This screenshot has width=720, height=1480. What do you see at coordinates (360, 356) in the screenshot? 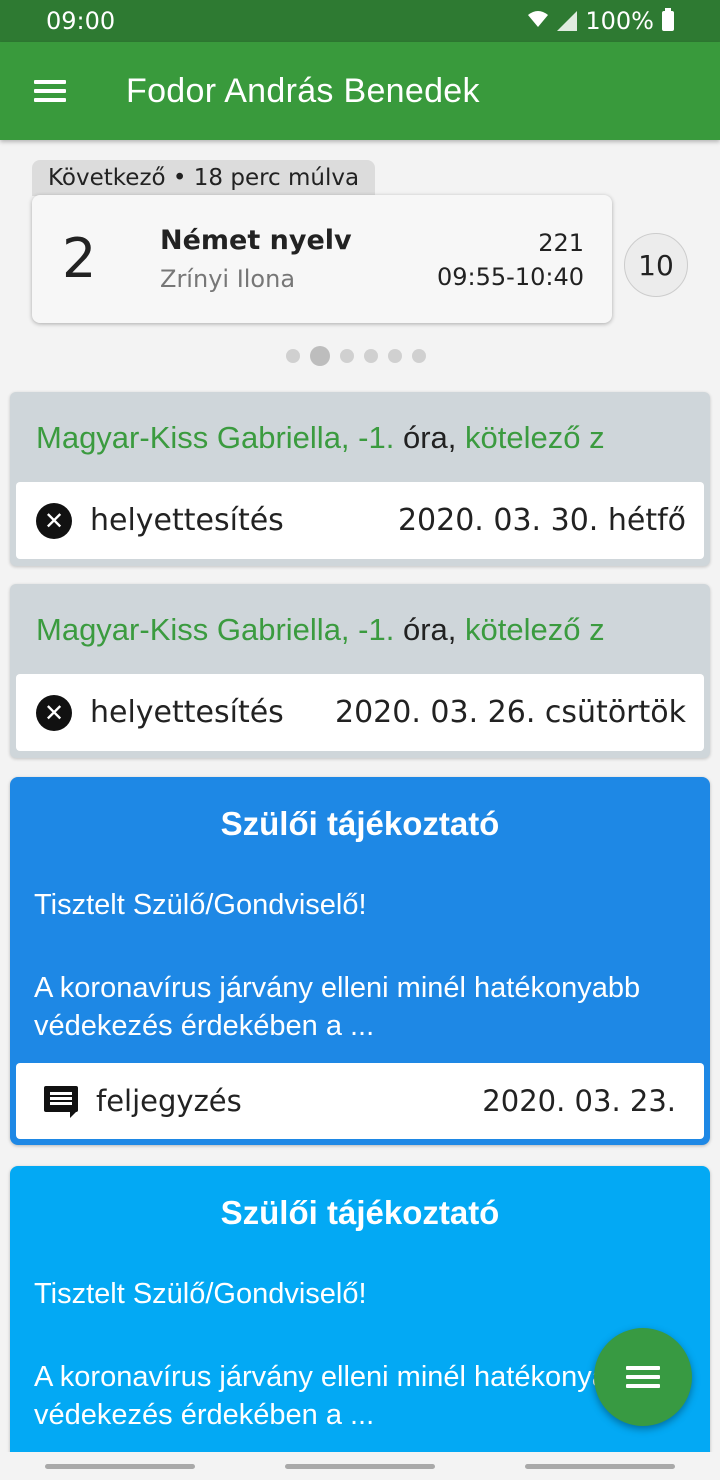
I see `pager-dots` at bounding box center [360, 356].